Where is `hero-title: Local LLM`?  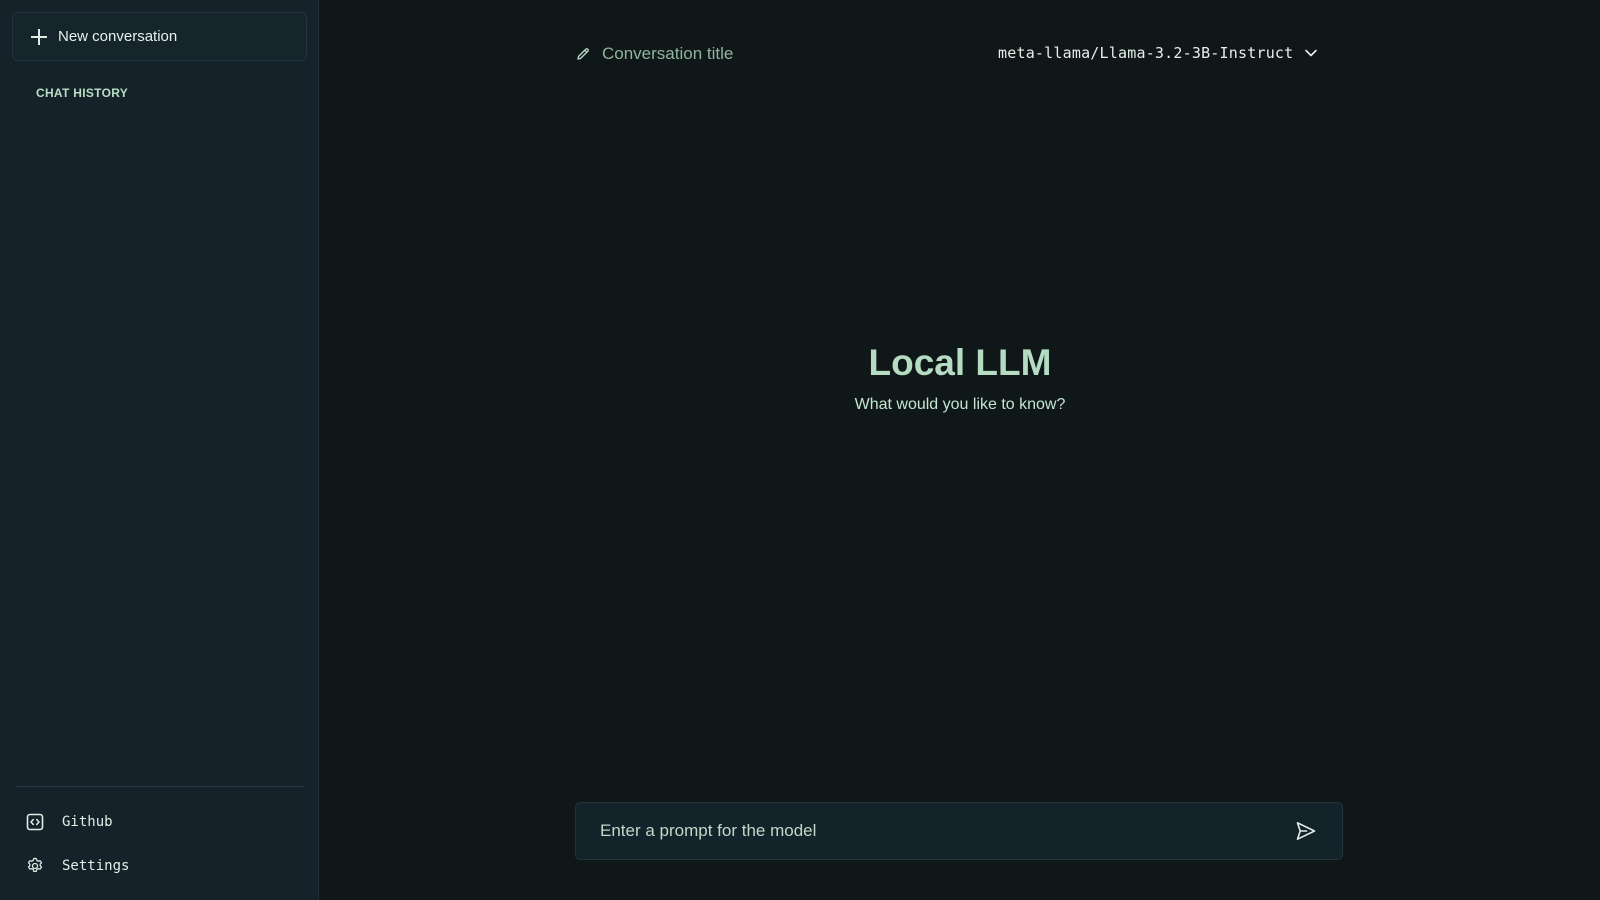 hero-title: Local LLM is located at coordinates (960, 362).